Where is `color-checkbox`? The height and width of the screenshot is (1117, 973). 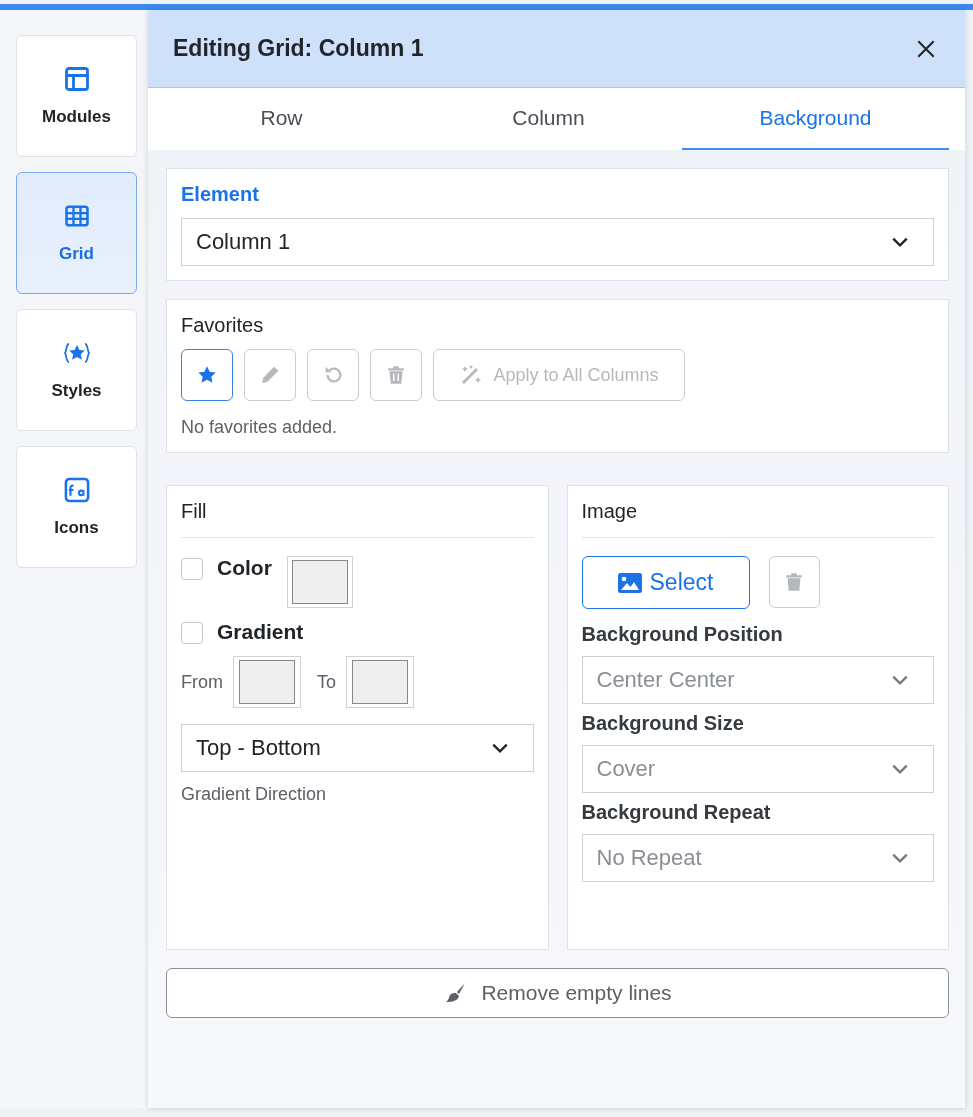 color-checkbox is located at coordinates (192, 569).